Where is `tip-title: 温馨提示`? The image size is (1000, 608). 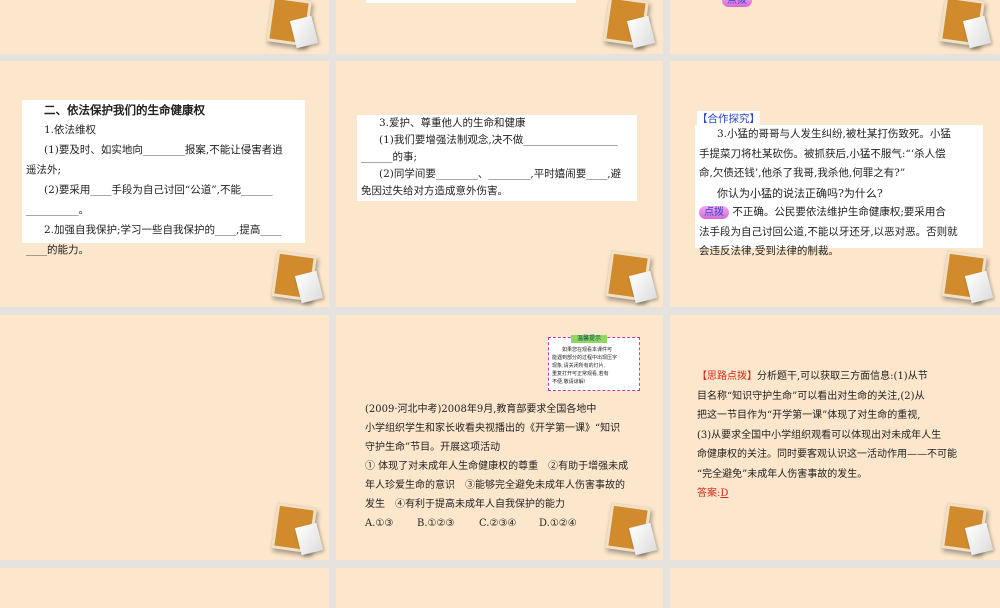 tip-title: 温馨提示 is located at coordinates (589, 339).